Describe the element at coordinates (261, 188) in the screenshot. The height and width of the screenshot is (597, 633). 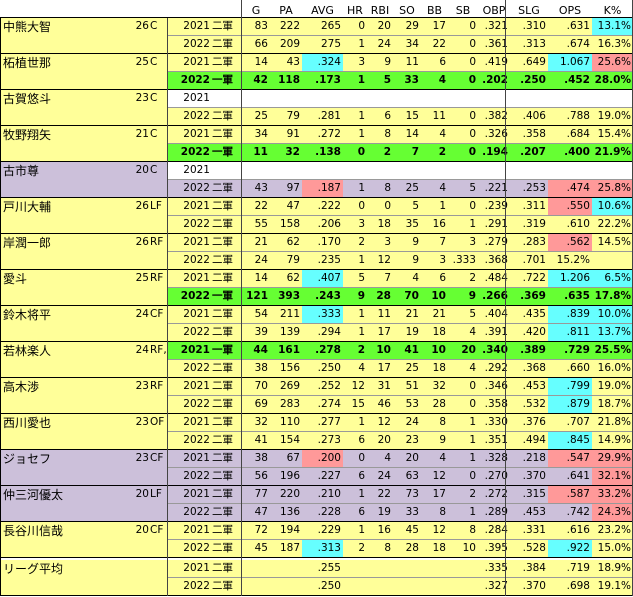
I see `cell-stat-g: 43` at that location.